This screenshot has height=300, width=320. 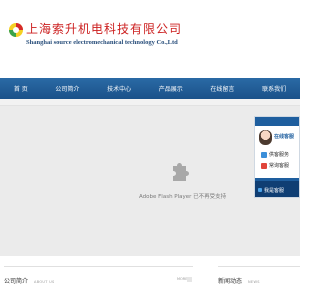 What do you see at coordinates (181, 172) in the screenshot?
I see `puzzle-piece-icon` at bounding box center [181, 172].